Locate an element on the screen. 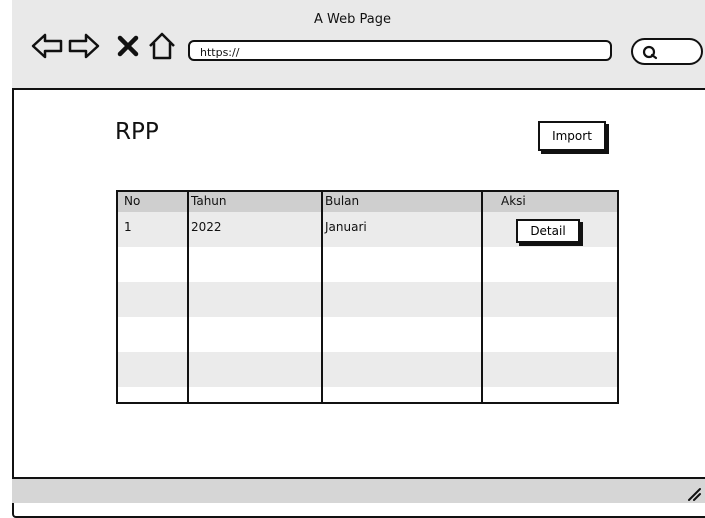 This screenshot has width=705, height=518. window-title: A Web Page is located at coordinates (352, 19).